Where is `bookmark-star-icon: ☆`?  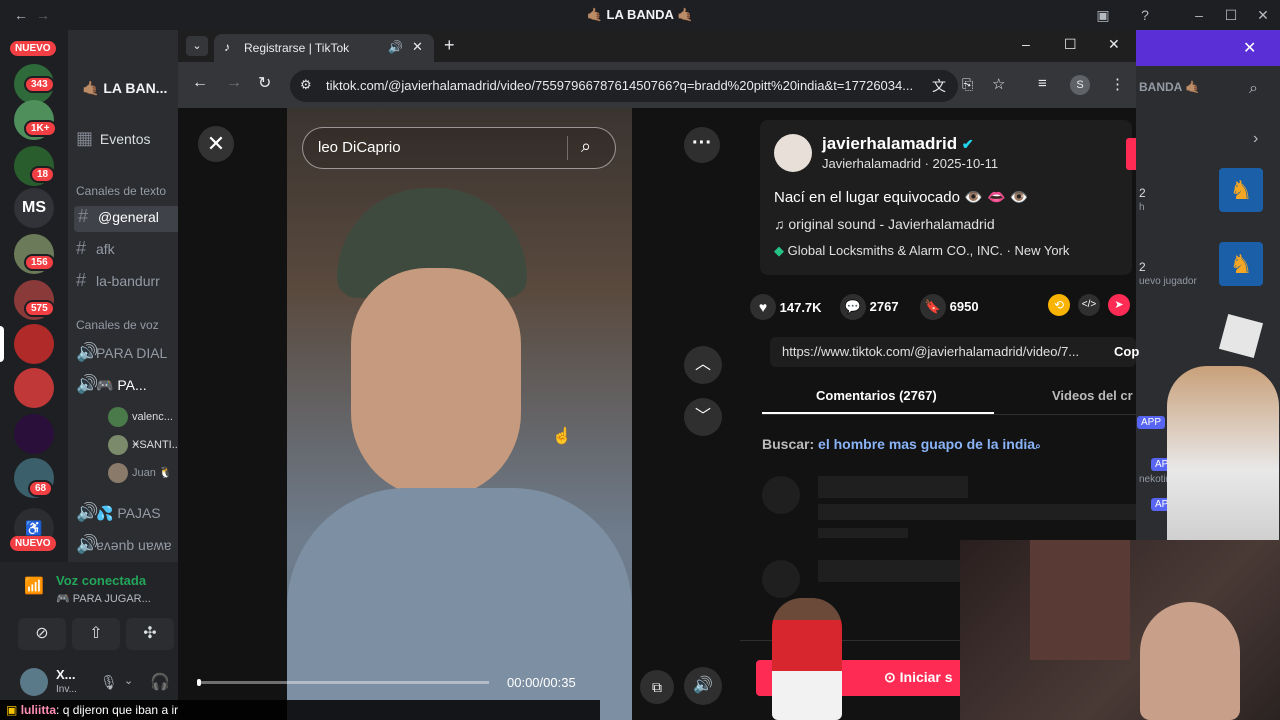
bookmark-star-icon: ☆ is located at coordinates (998, 84).